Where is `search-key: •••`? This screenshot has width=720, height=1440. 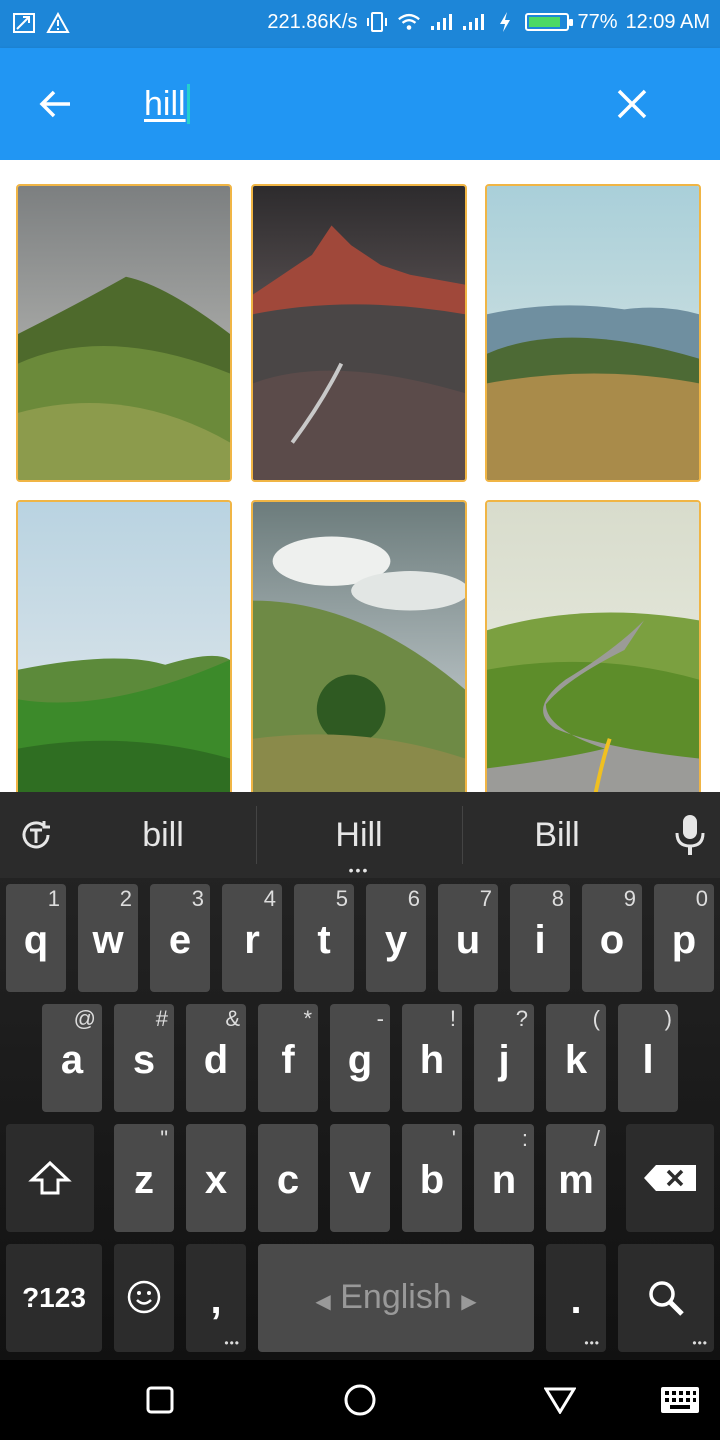 search-key: ••• is located at coordinates (666, 1298).